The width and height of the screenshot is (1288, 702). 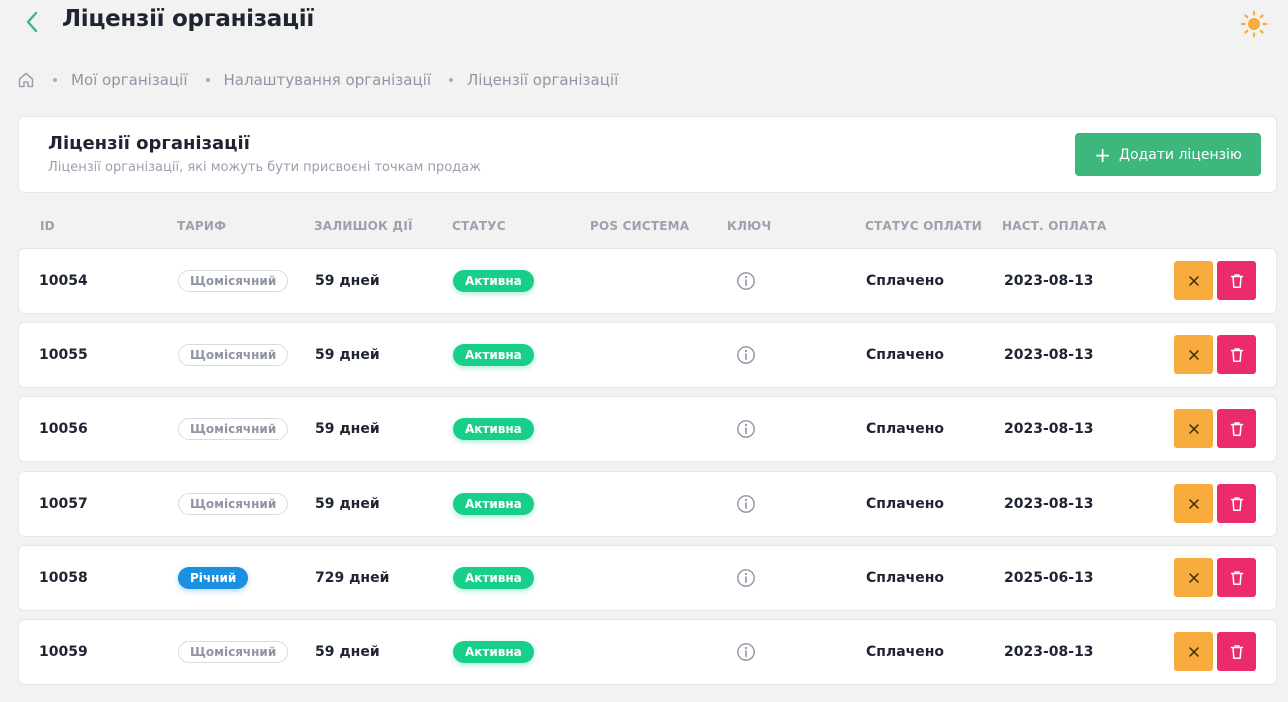 What do you see at coordinates (640, 226) in the screenshot?
I see `column-header-pos-system: POS СИСТЕМА` at bounding box center [640, 226].